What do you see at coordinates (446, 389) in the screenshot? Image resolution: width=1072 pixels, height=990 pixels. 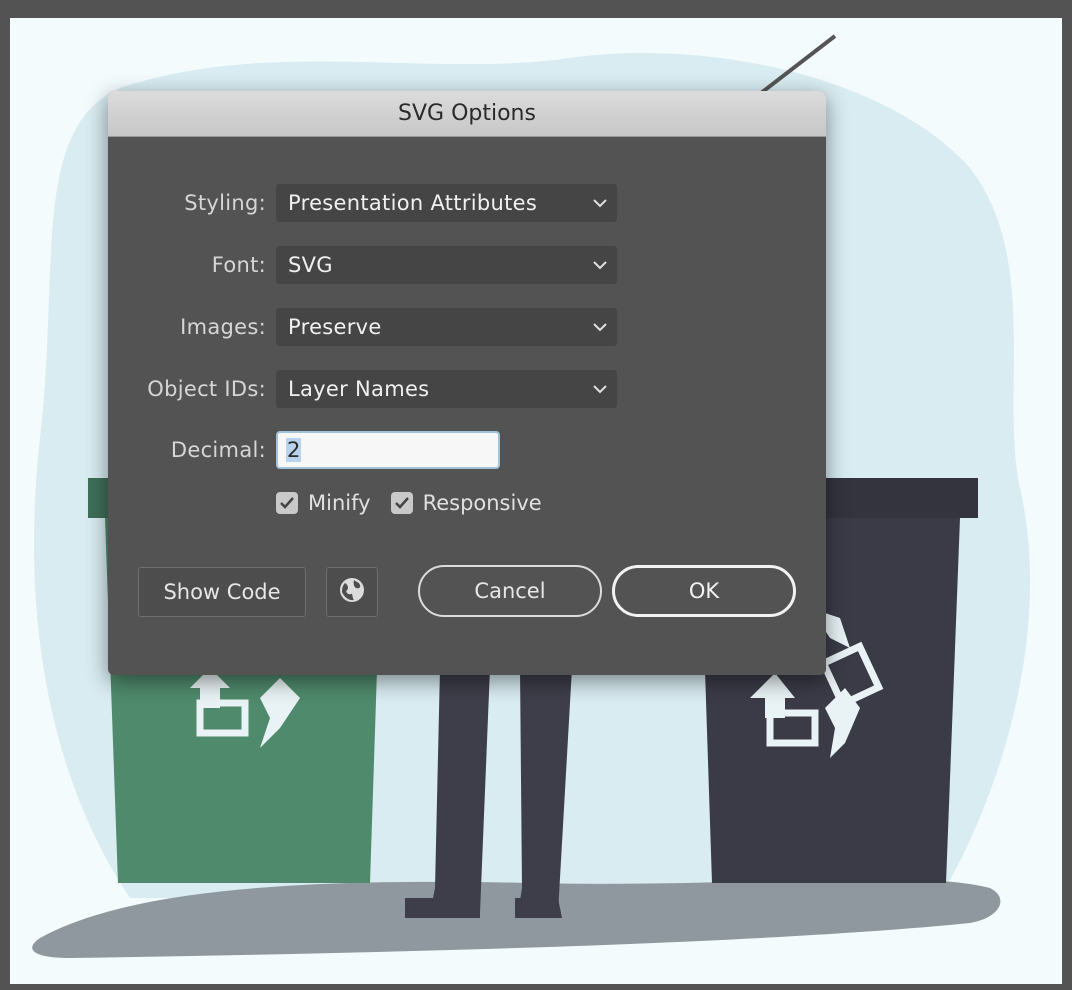 I see `object-ids-select: Layer Names` at bounding box center [446, 389].